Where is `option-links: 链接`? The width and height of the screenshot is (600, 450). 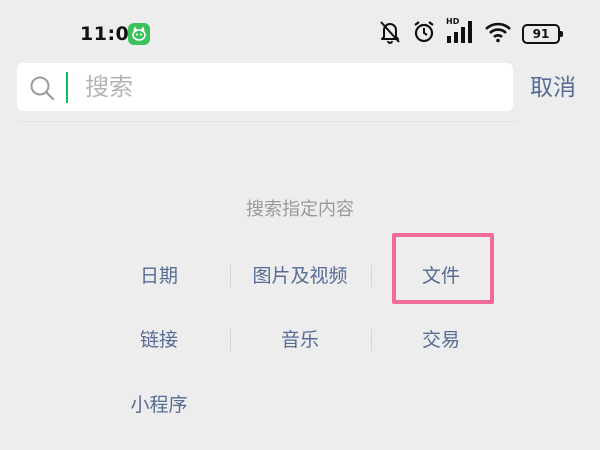
option-links: 链接 is located at coordinates (159, 340).